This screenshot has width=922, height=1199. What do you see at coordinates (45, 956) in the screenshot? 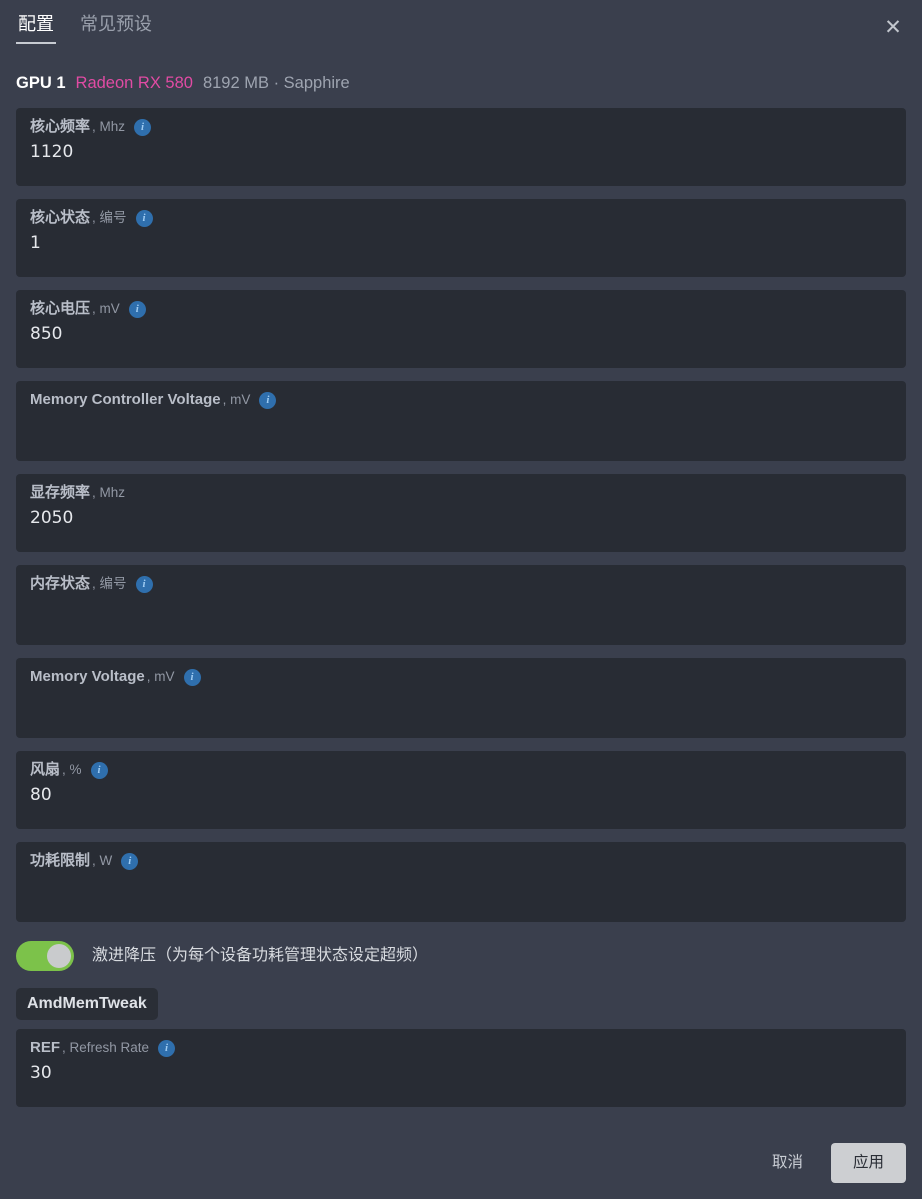
I see `aggressive-undervolt-toggle` at bounding box center [45, 956].